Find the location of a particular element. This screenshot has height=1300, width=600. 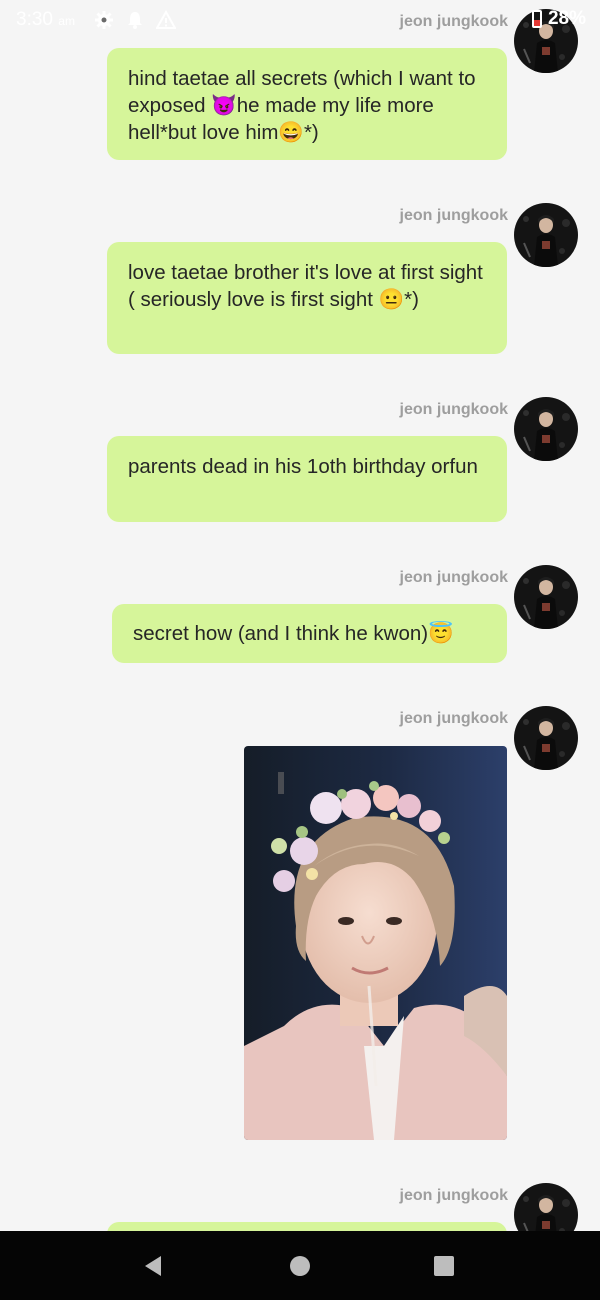

warning-icon is located at coordinates (166, 19).